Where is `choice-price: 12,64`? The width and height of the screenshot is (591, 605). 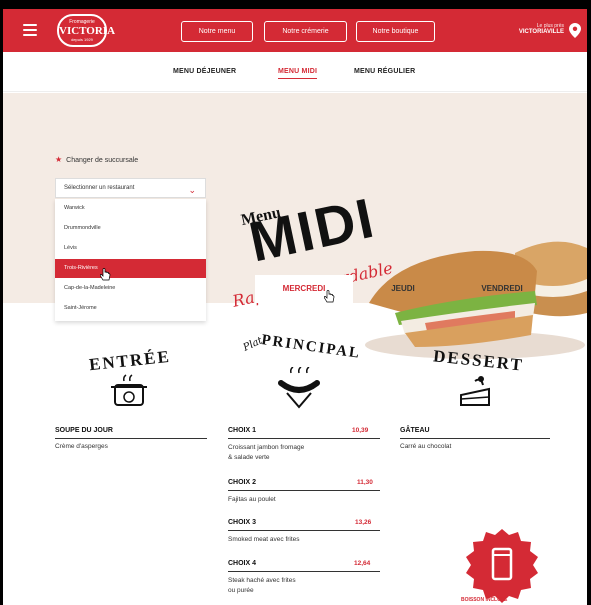
choice-price: 12,64 is located at coordinates (362, 563).